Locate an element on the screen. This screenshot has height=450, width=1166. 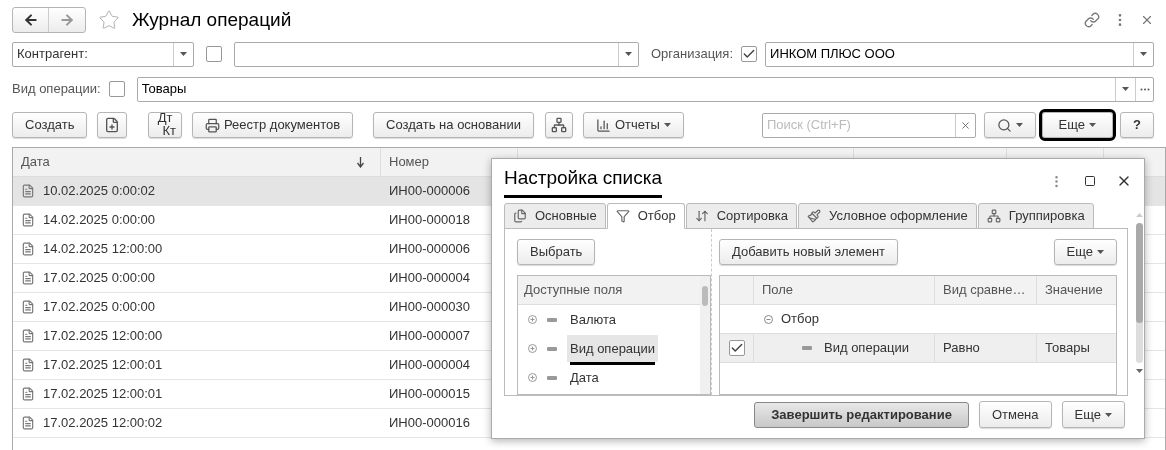
settings-tab: Сортировка is located at coordinates (741, 216).